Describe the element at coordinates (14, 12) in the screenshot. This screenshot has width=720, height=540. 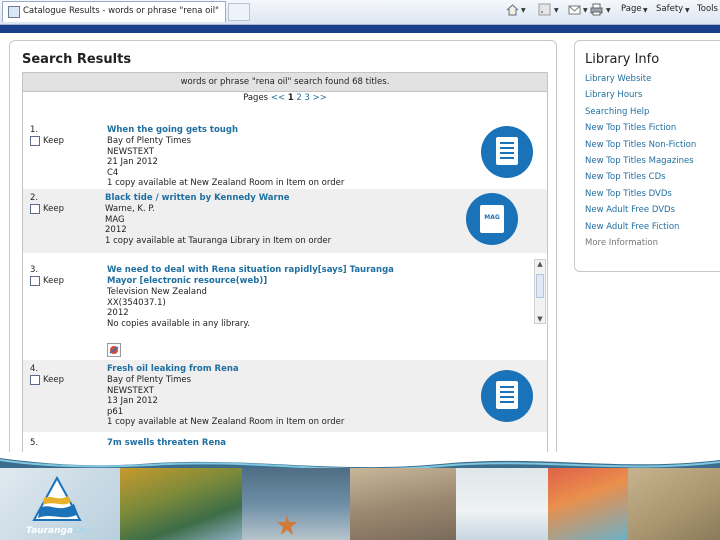
I see `page-favicon-icon` at that location.